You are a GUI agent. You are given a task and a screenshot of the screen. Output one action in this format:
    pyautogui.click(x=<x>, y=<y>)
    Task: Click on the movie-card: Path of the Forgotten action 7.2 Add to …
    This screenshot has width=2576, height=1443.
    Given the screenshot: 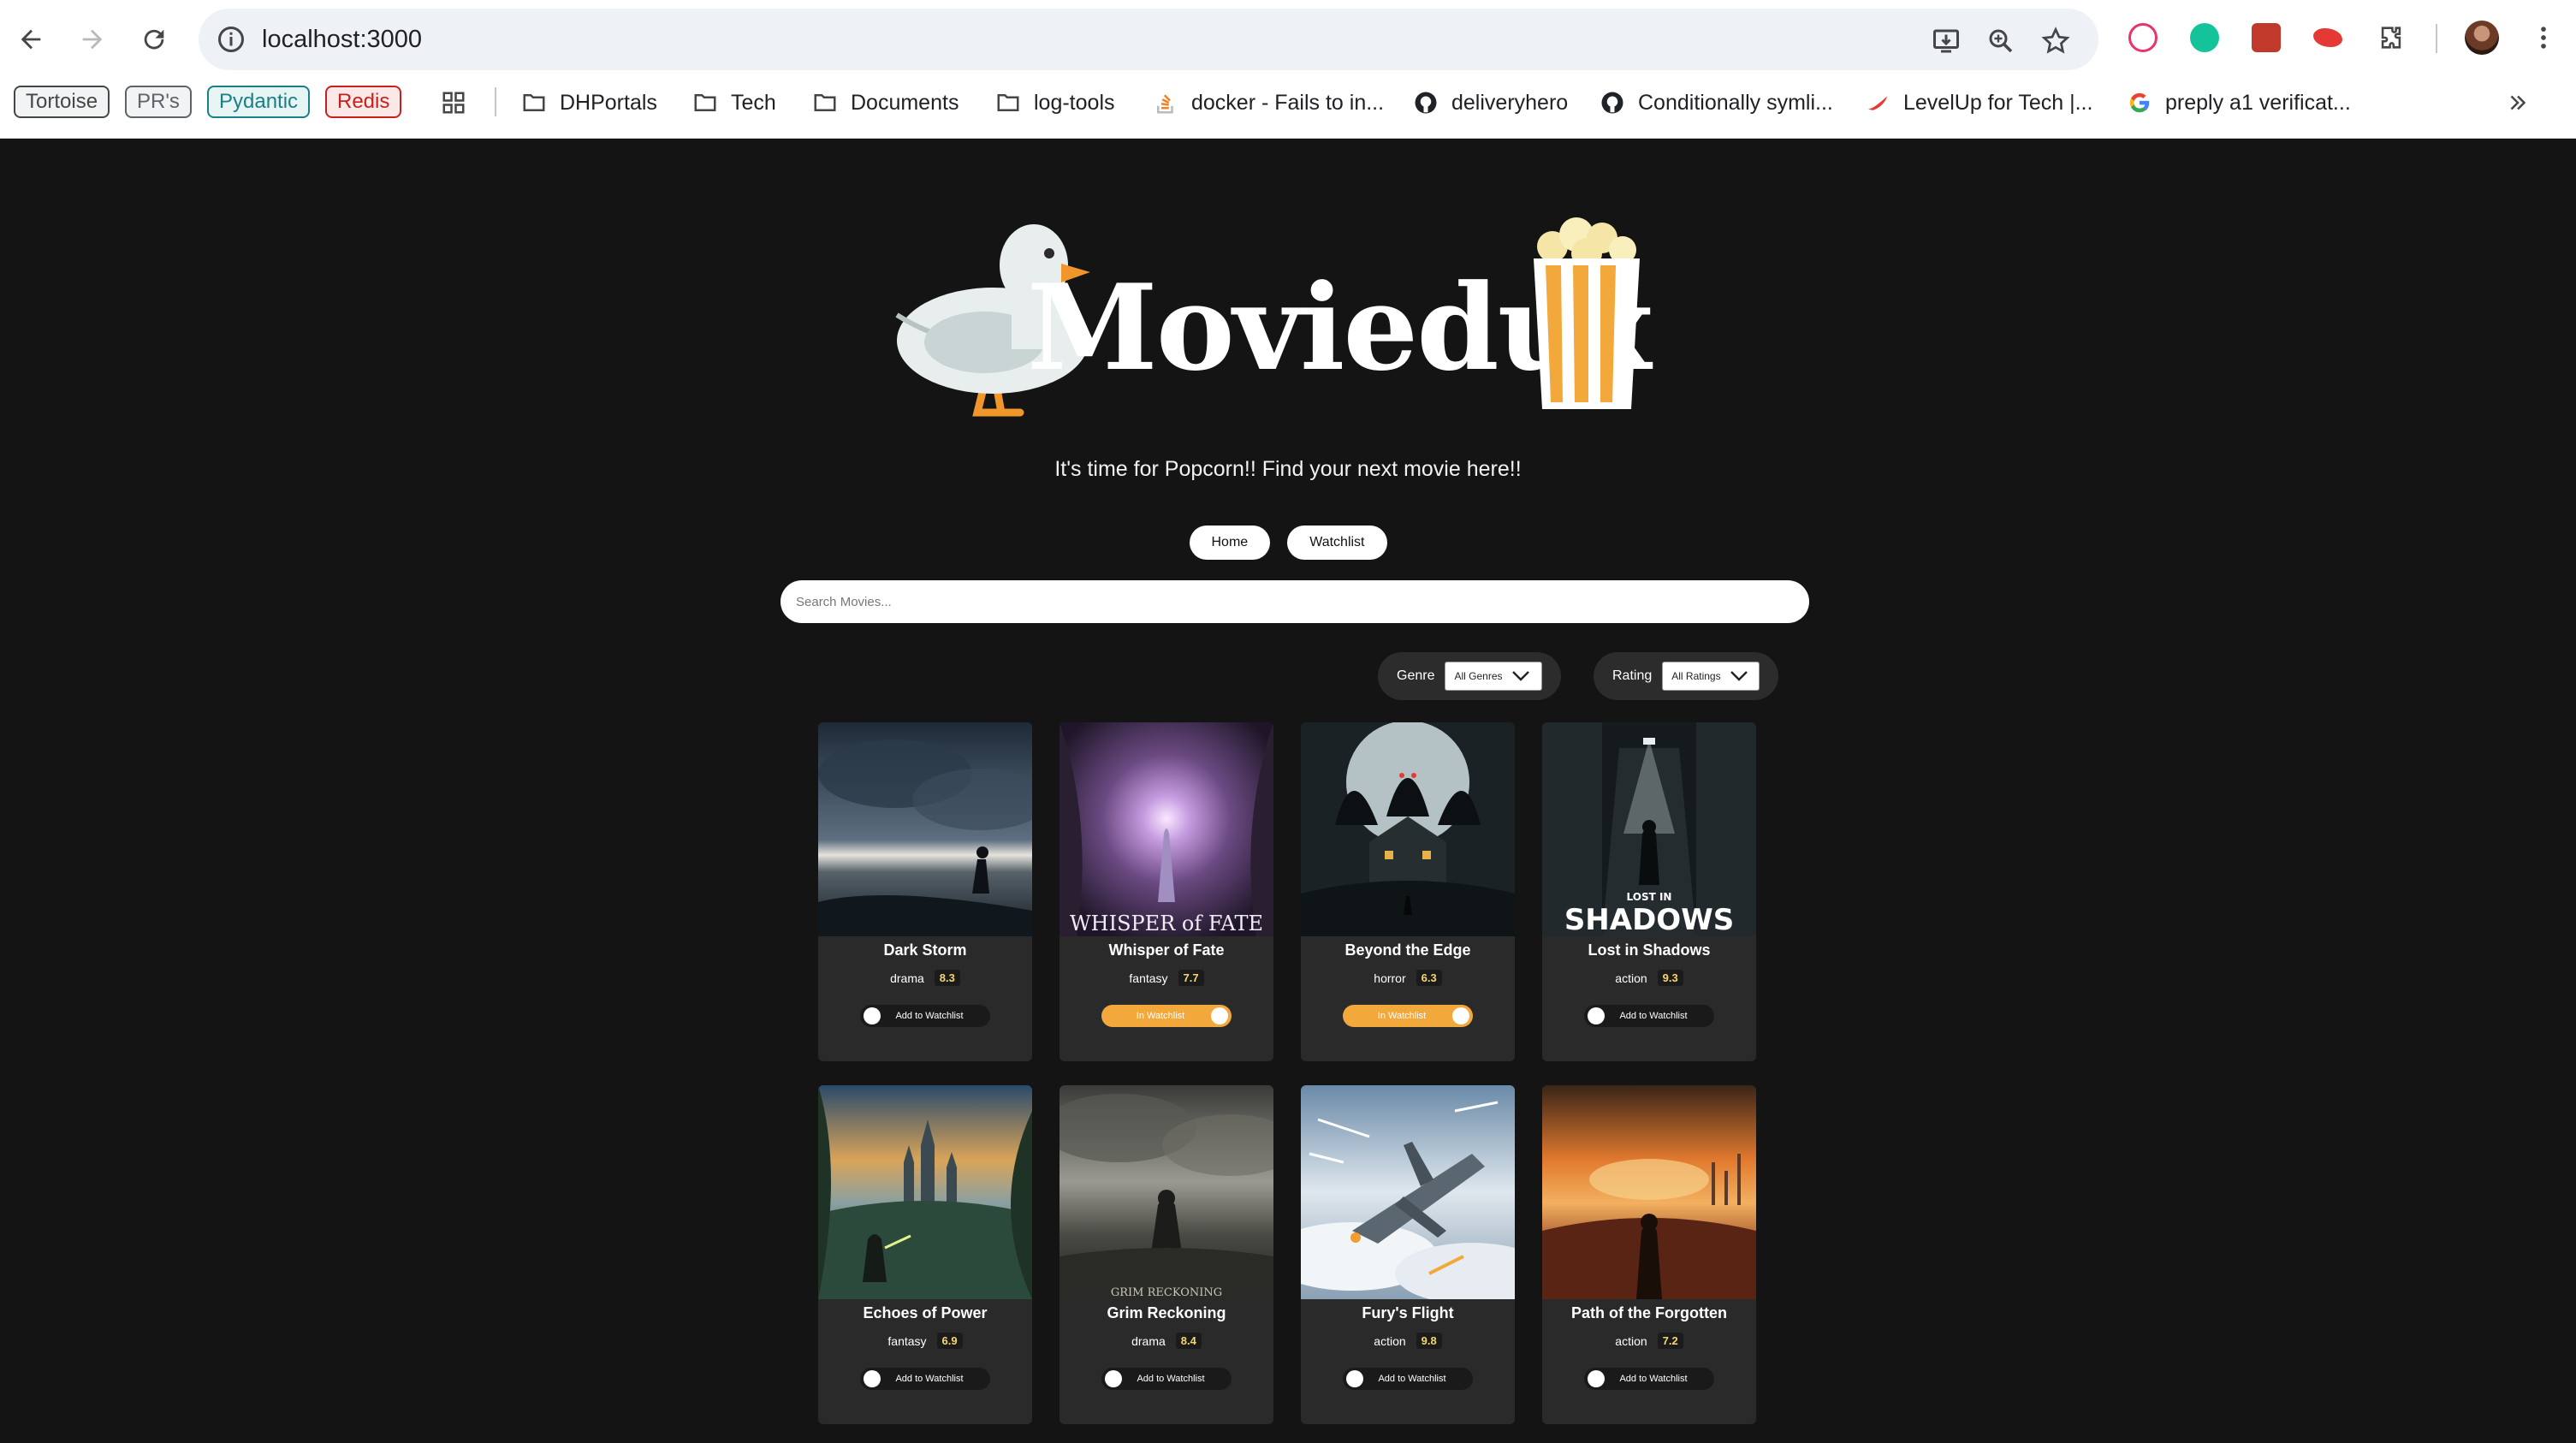 What is the action you would take?
    pyautogui.click(x=1649, y=1254)
    